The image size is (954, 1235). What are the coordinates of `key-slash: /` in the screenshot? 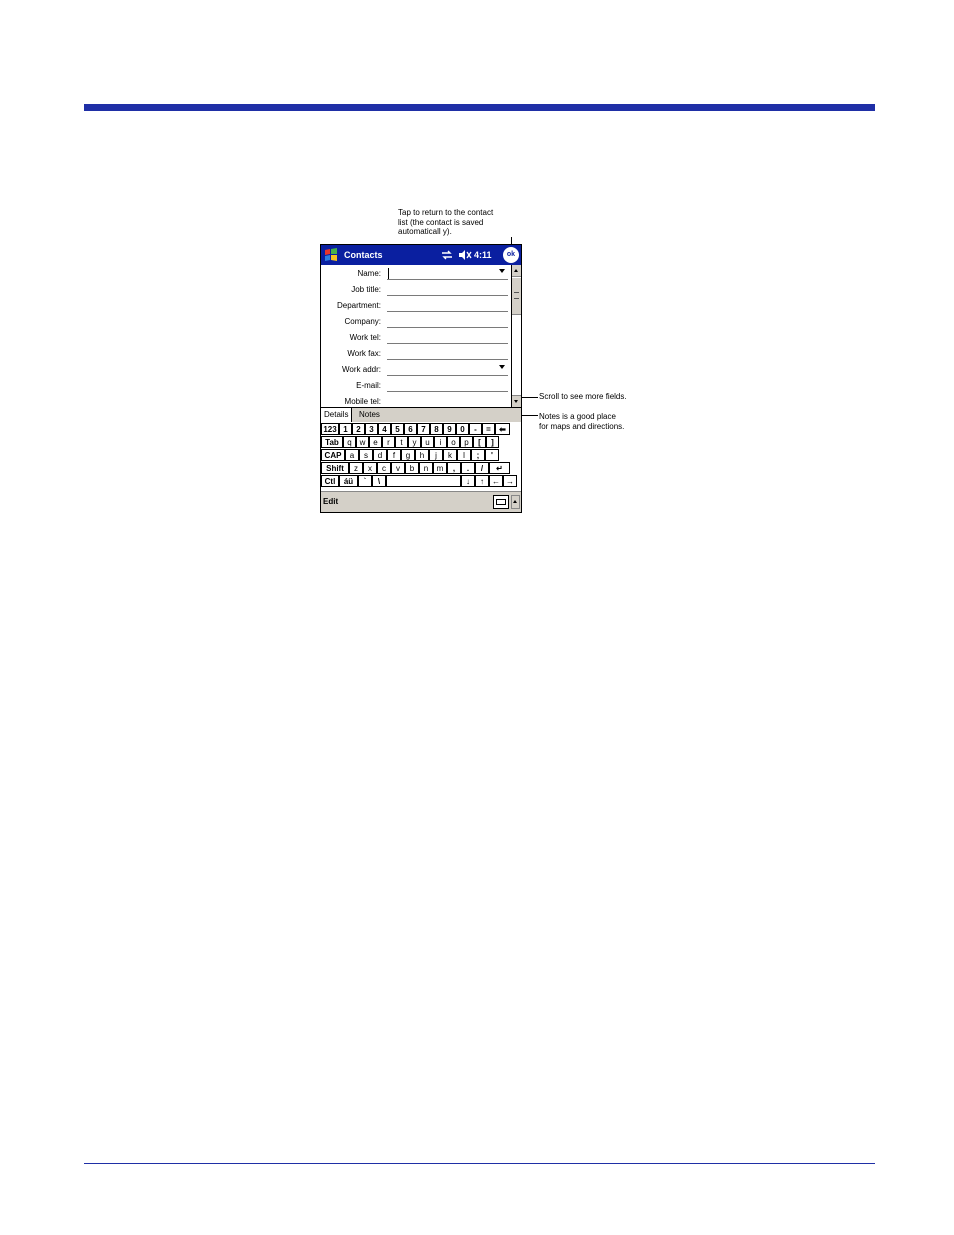 It's located at (482, 468).